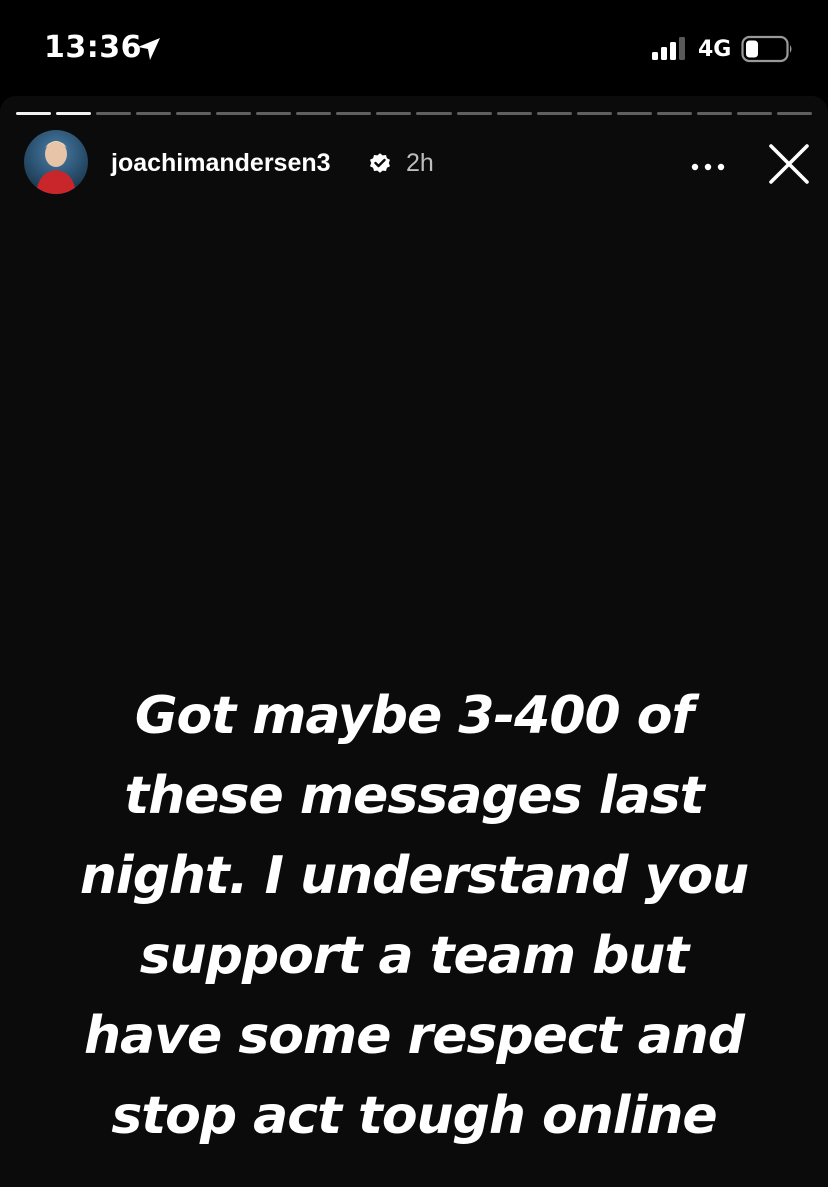  Describe the element at coordinates (768, 51) in the screenshot. I see `battery-icon` at that location.